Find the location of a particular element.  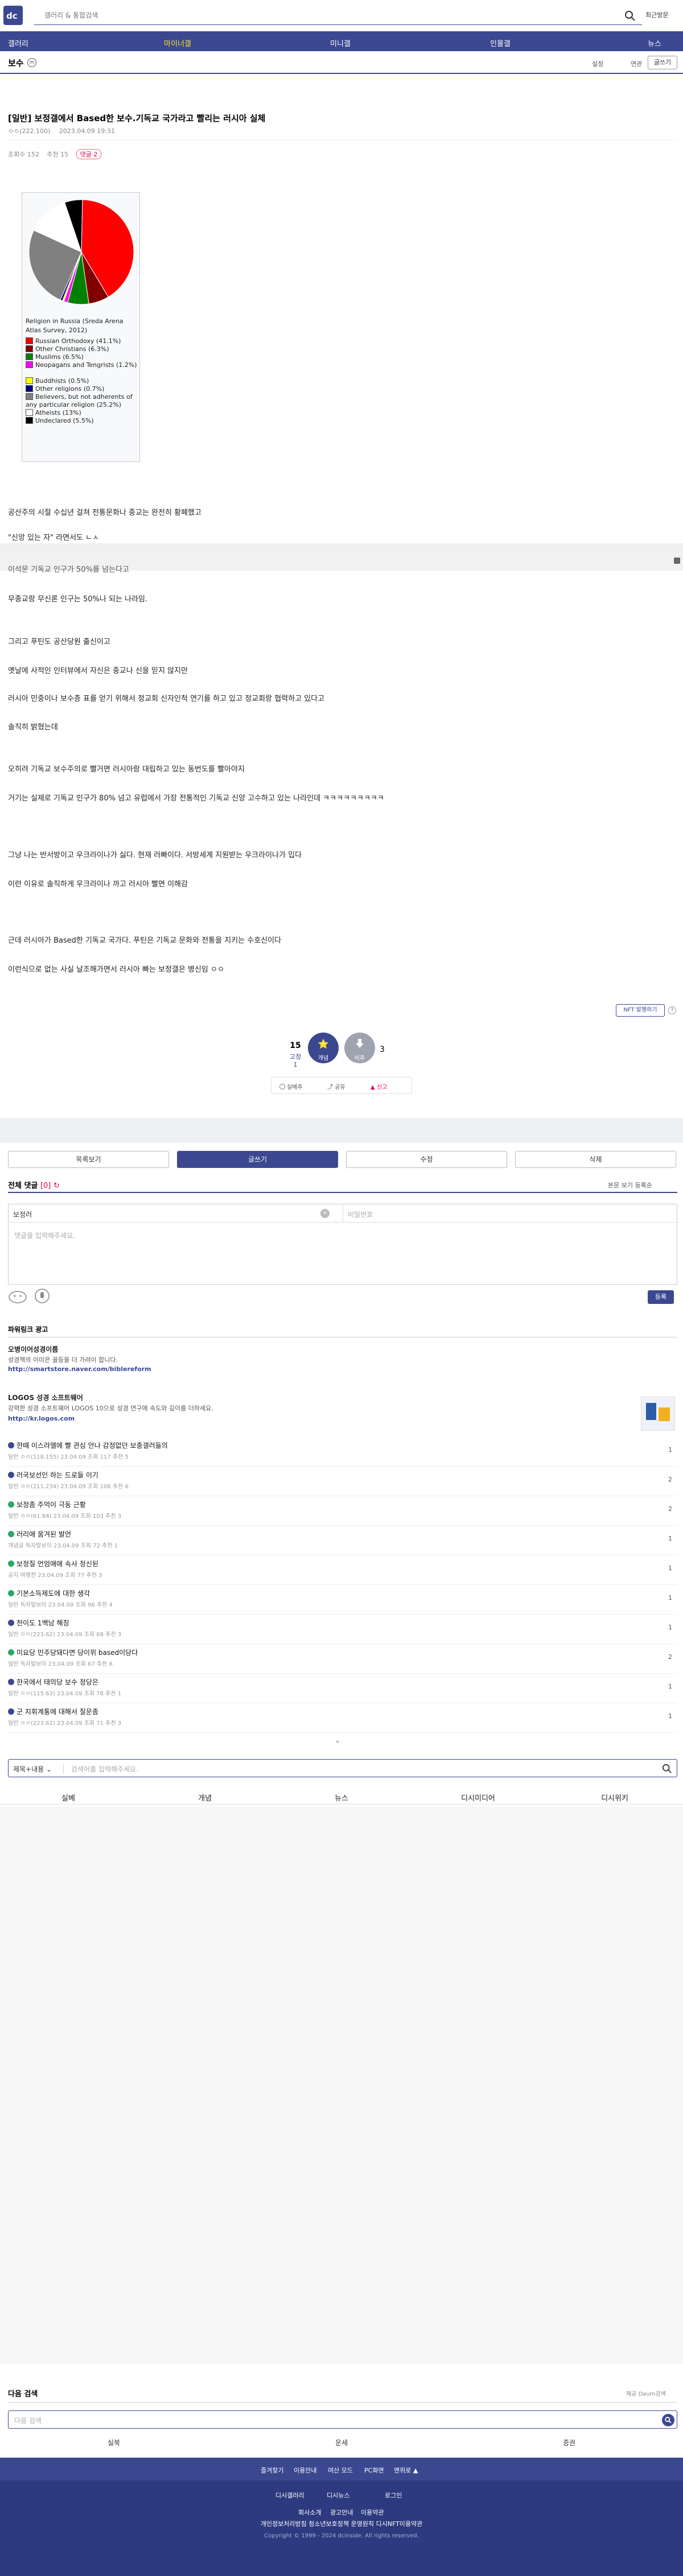

related-post-title: 보정질 언엄애애 속사 정신된 is located at coordinates (53, 1564).